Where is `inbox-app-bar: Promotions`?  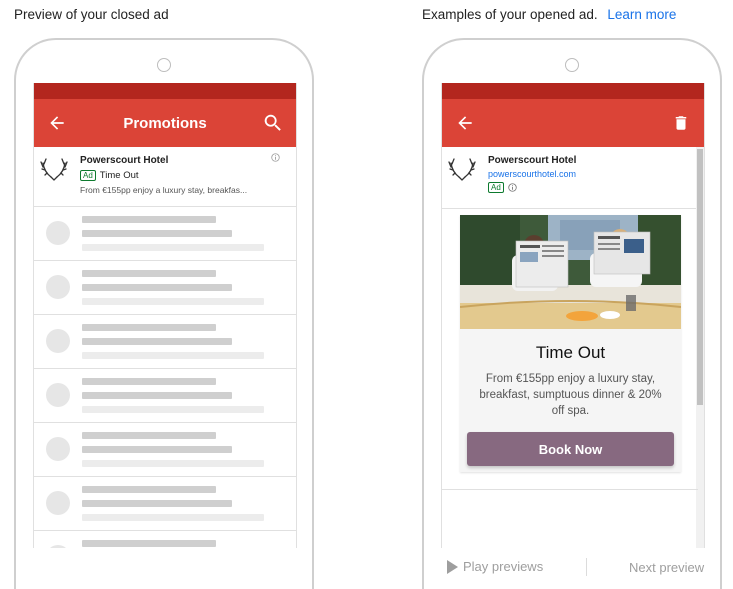
inbox-app-bar: Promotions is located at coordinates (165, 123).